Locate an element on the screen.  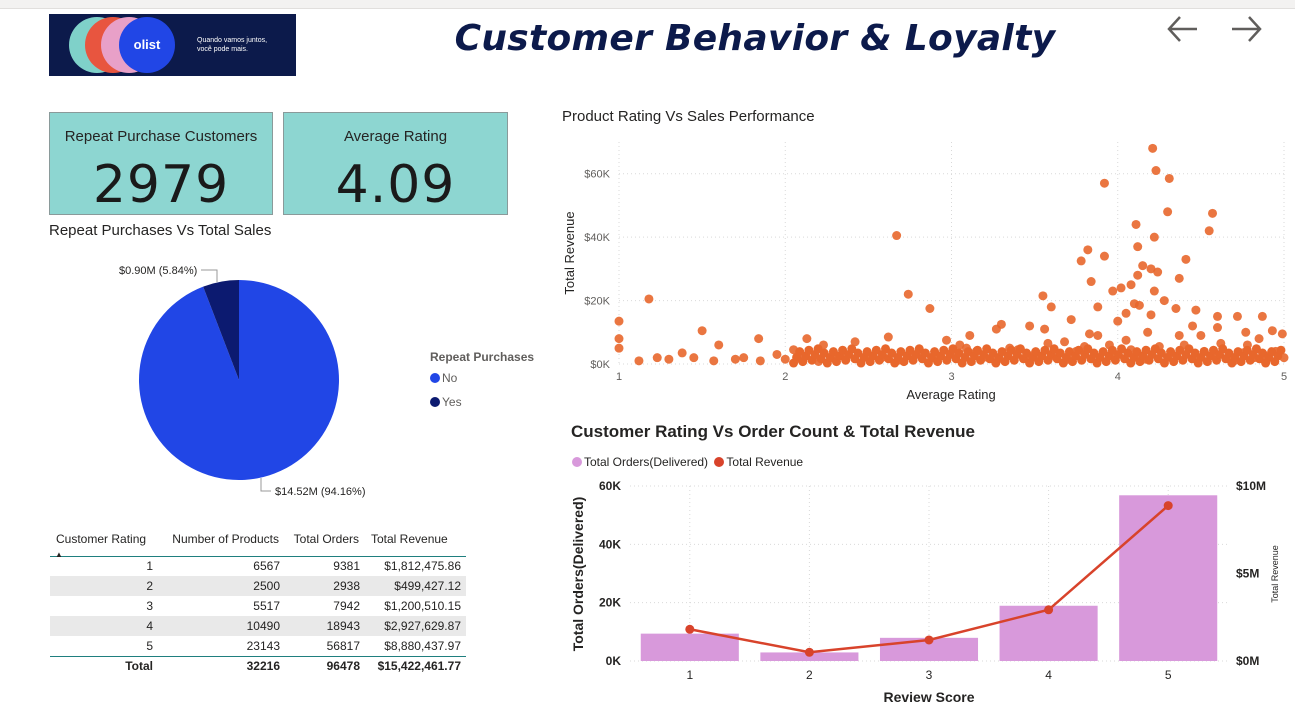
pie-chart: $0.90M (5.84%) $14.52M (94.16%) is located at coordinates (242, 381).